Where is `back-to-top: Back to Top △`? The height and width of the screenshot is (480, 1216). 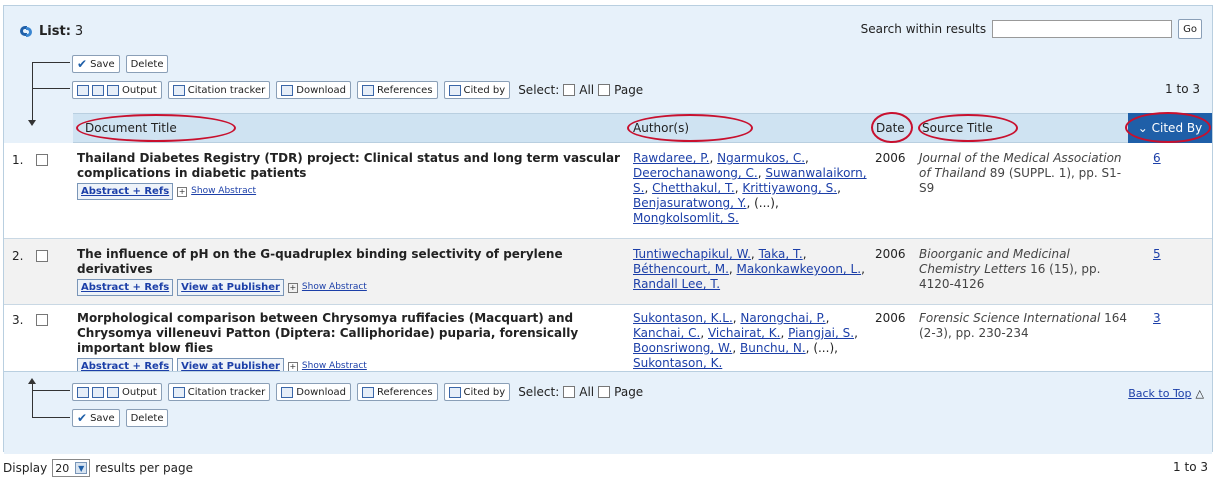
back-to-top: Back to Top △ is located at coordinates (1166, 393).